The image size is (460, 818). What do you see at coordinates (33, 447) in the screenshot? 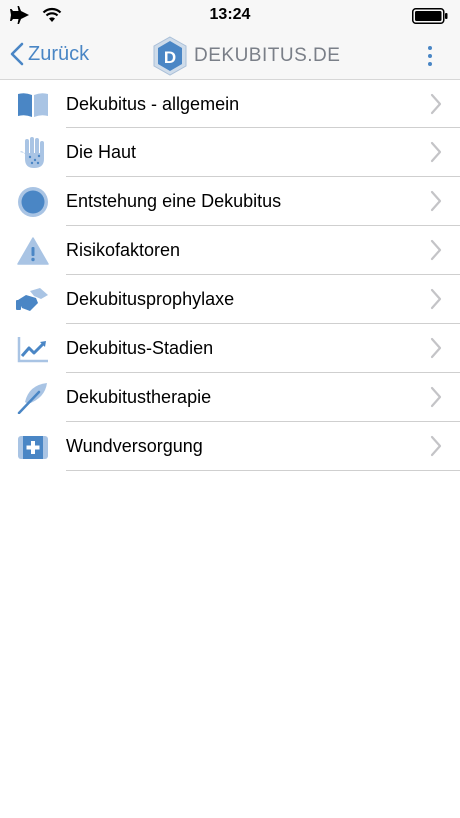
I see `first-aid-icon` at bounding box center [33, 447].